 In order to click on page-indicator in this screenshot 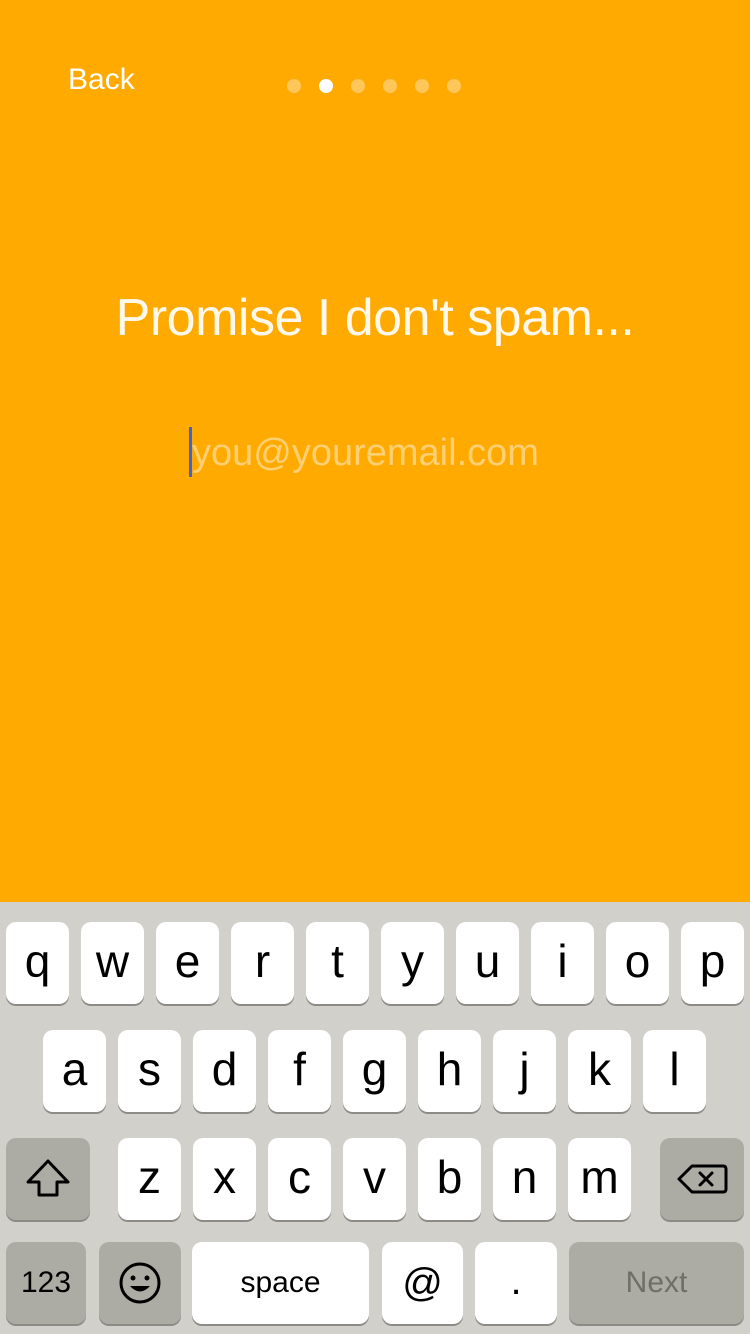, I will do `click(374, 86)`.